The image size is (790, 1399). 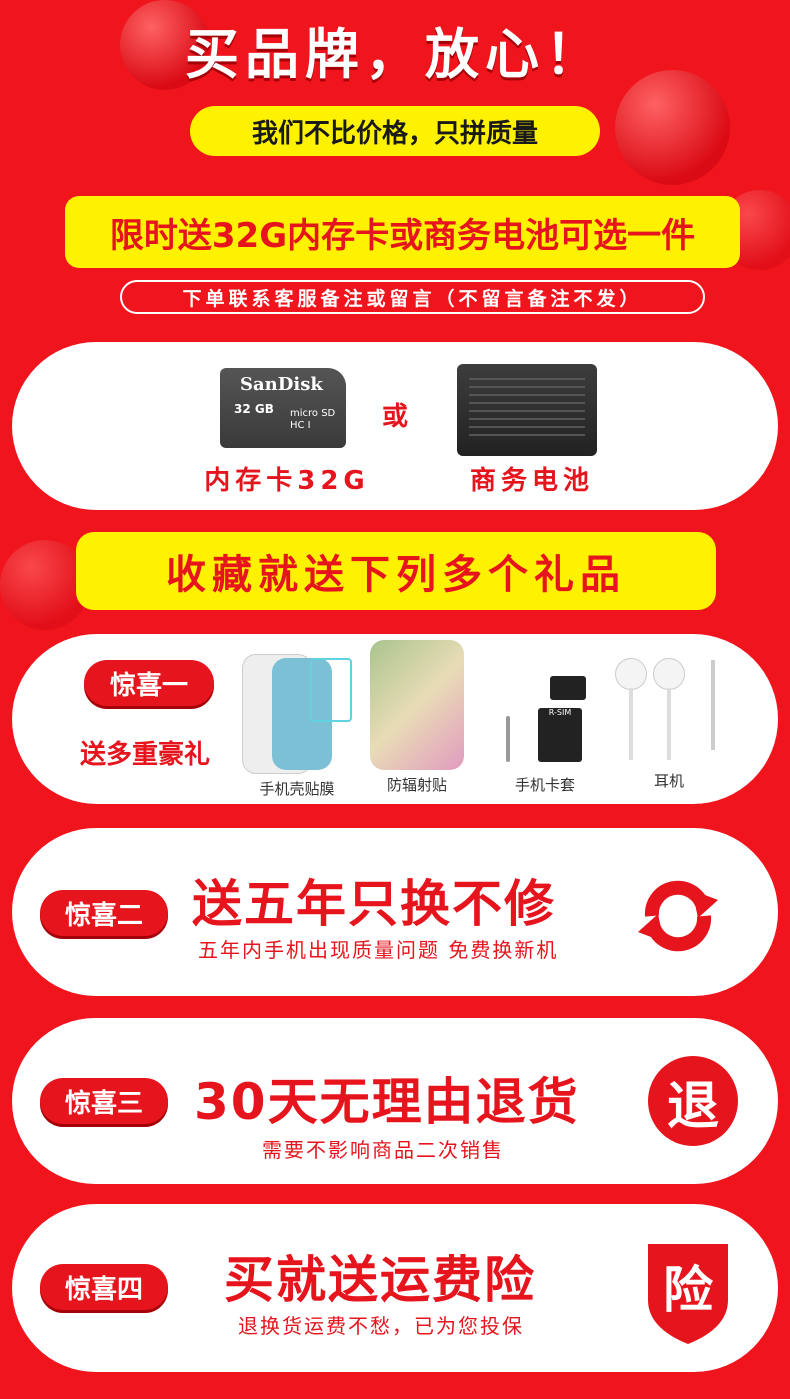 I want to click on gift-radiation-sticker: 防辐射贴, so click(x=417, y=717).